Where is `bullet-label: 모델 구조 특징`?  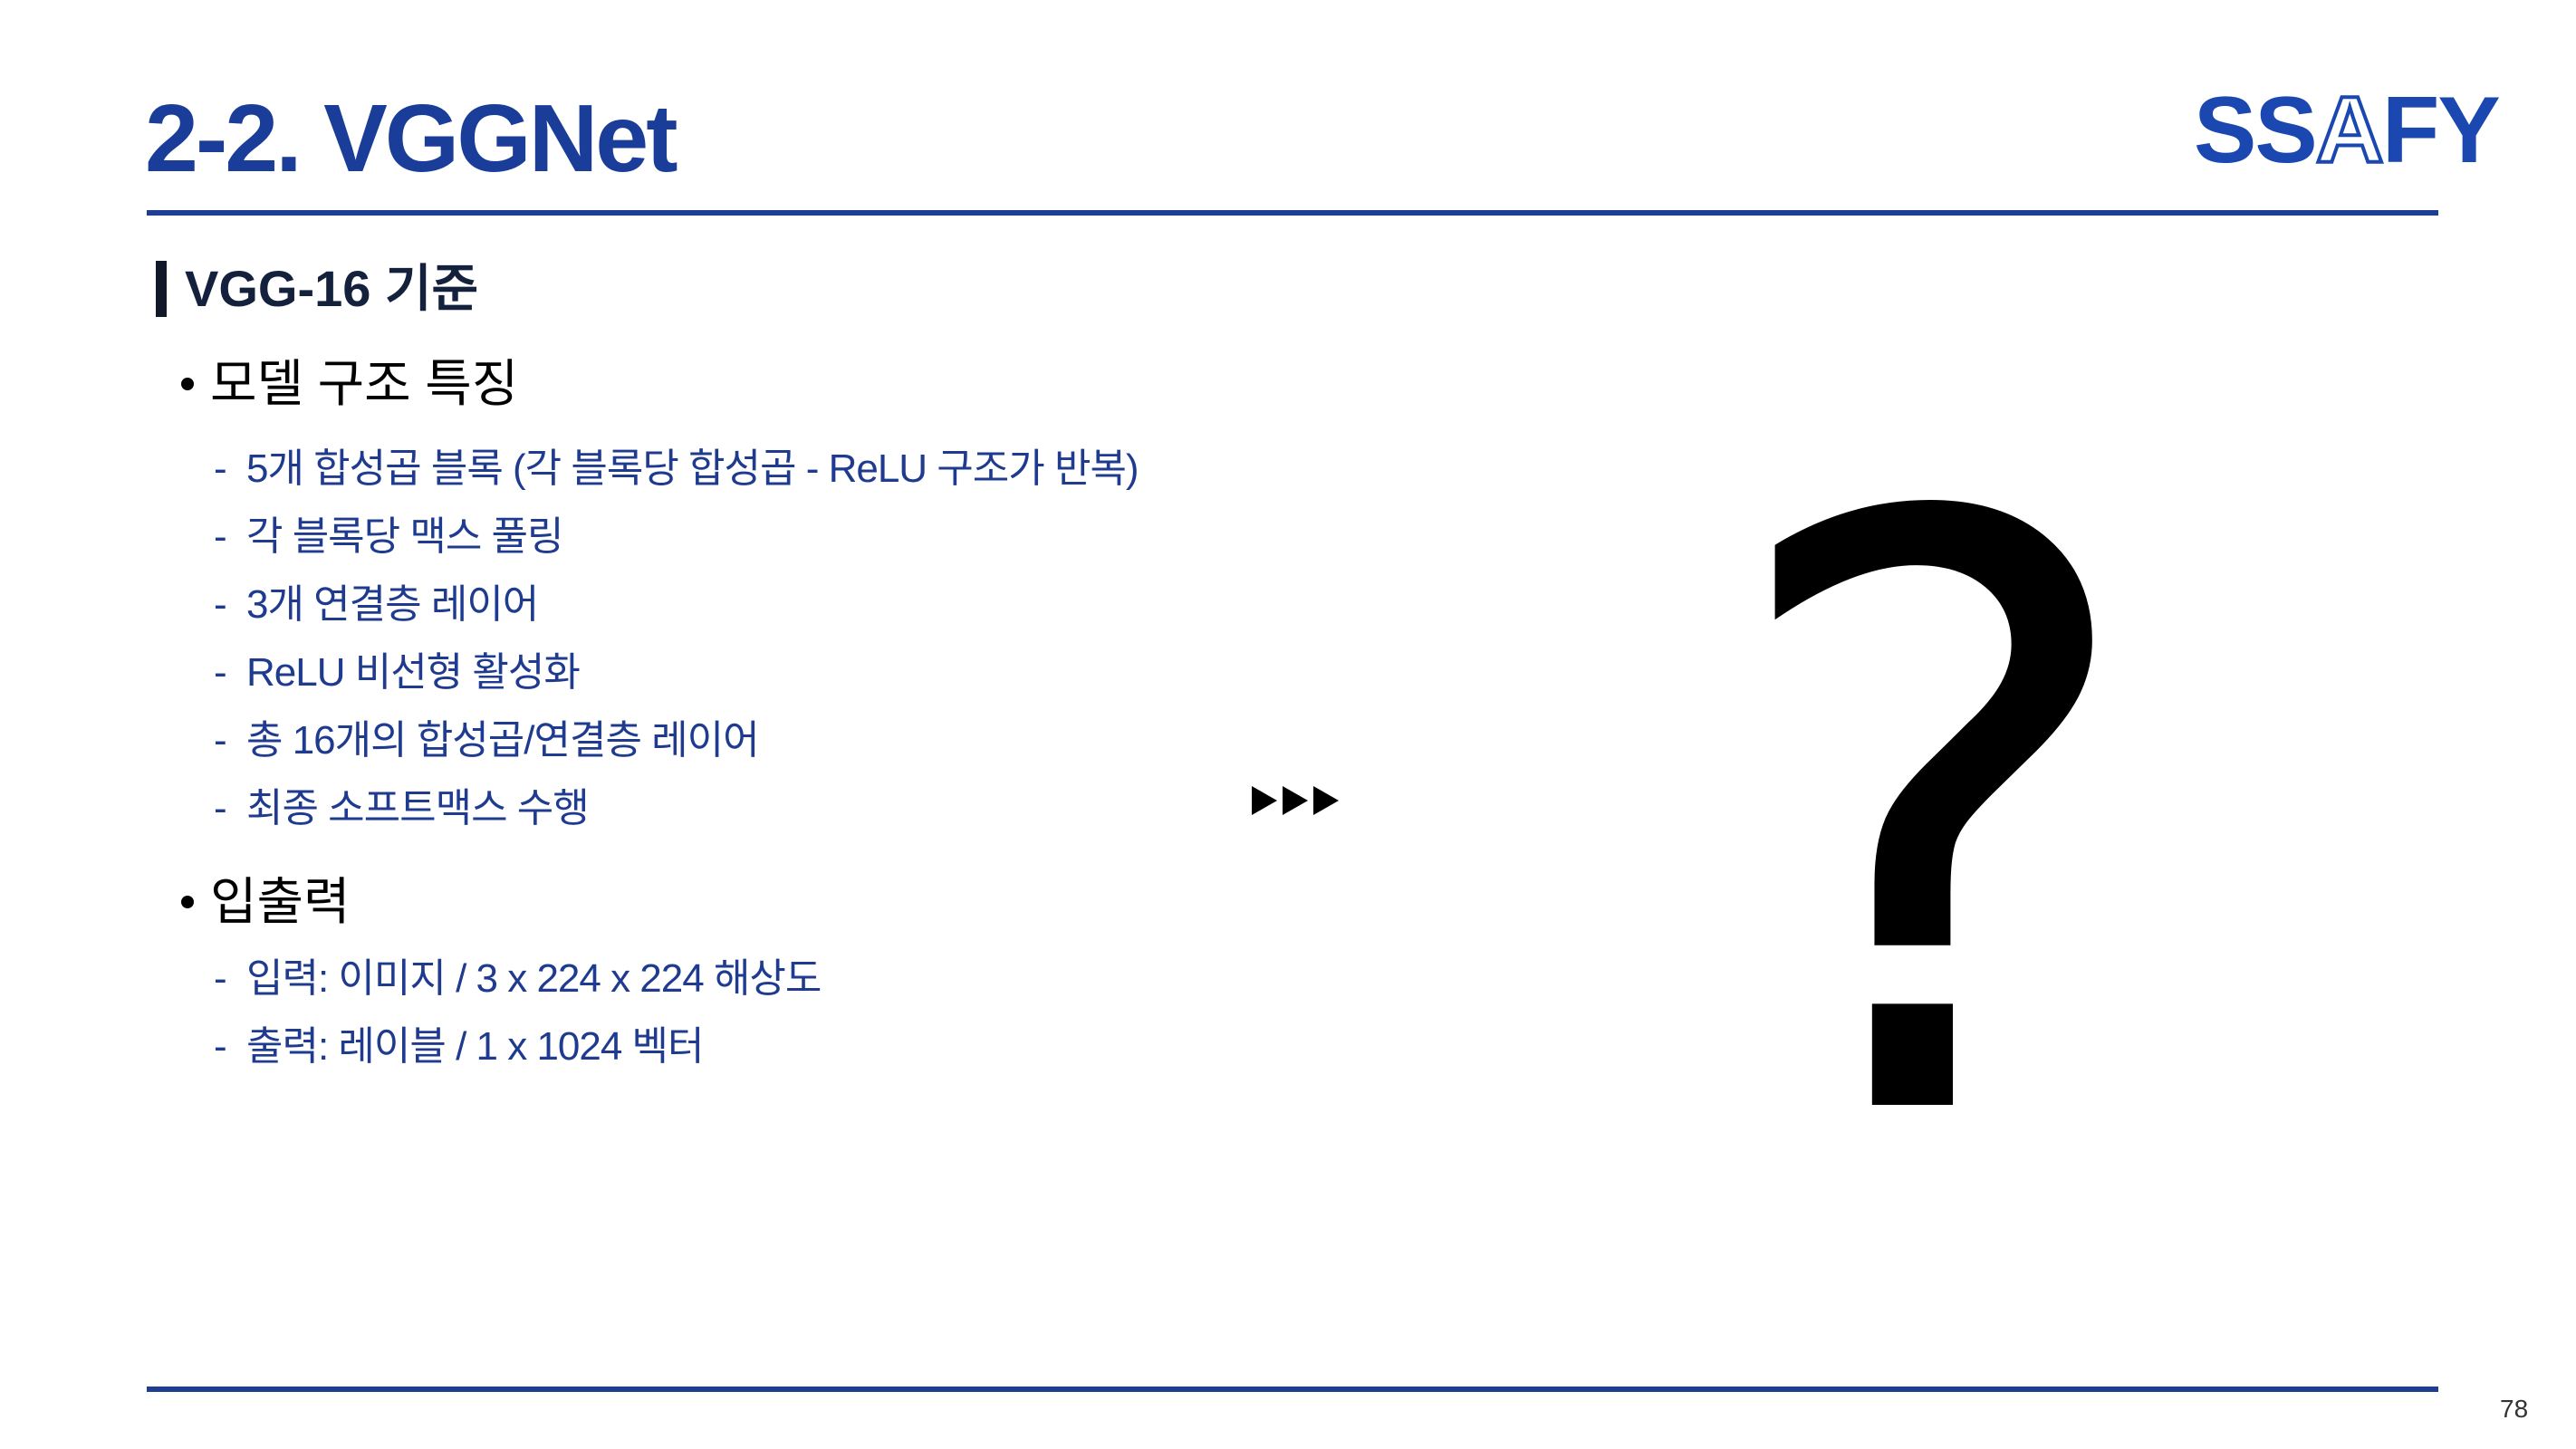 bullet-label: 모델 구조 특징 is located at coordinates (364, 383).